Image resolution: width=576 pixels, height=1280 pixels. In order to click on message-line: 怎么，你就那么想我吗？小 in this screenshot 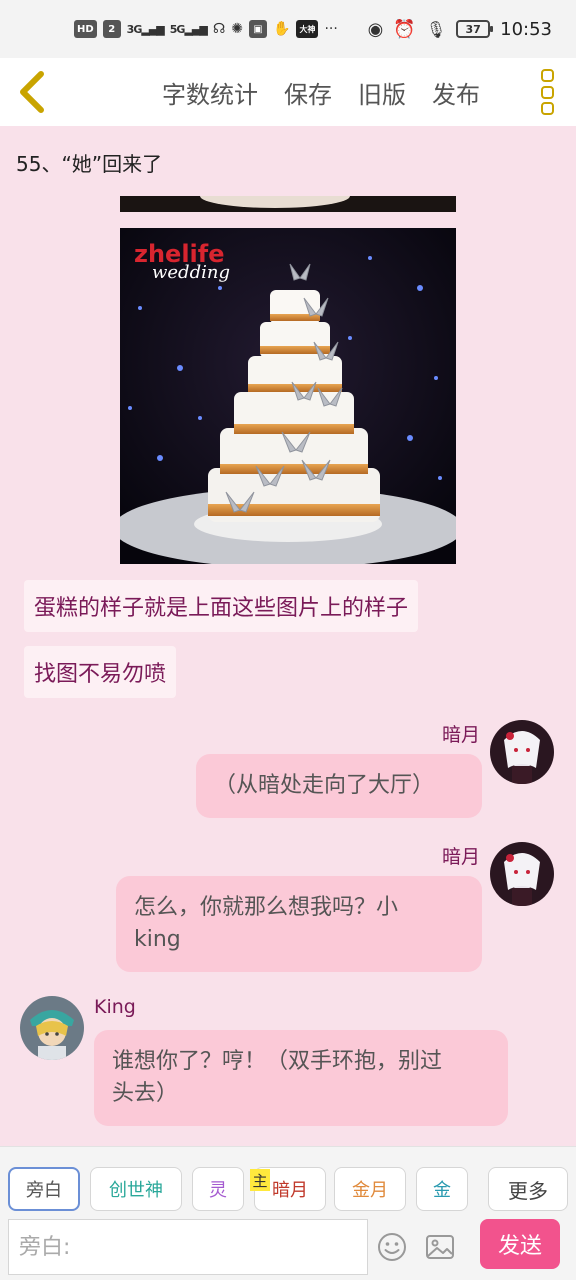, I will do `click(266, 907)`.